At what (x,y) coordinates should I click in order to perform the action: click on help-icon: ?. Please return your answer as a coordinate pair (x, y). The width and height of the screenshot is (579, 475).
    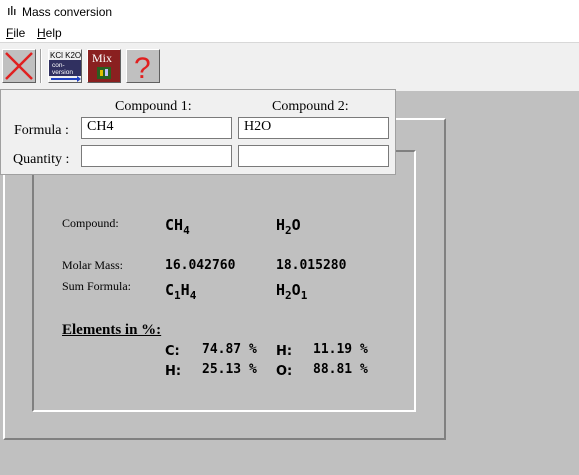
    Looking at the image, I should click on (142, 67).